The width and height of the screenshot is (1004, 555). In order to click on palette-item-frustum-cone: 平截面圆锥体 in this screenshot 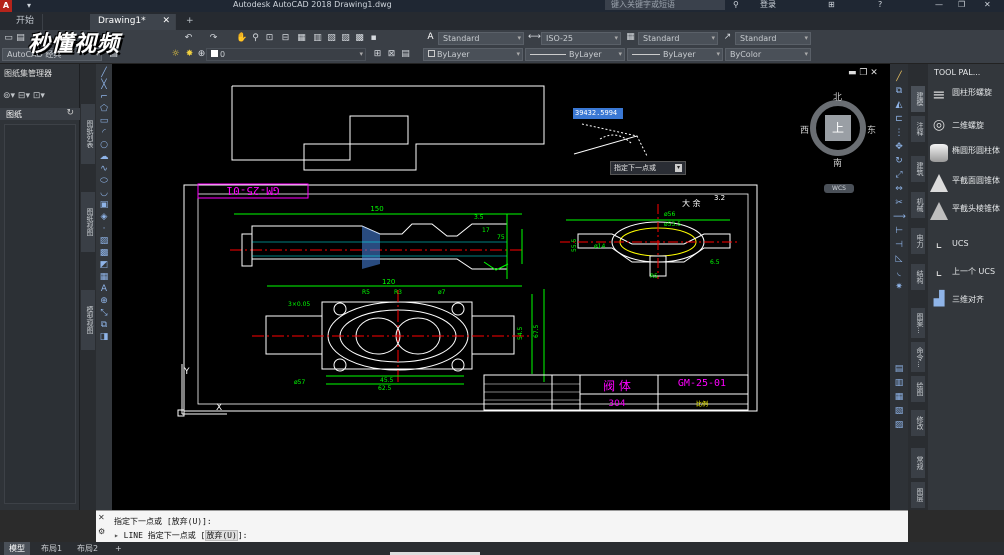, I will do `click(966, 186)`.